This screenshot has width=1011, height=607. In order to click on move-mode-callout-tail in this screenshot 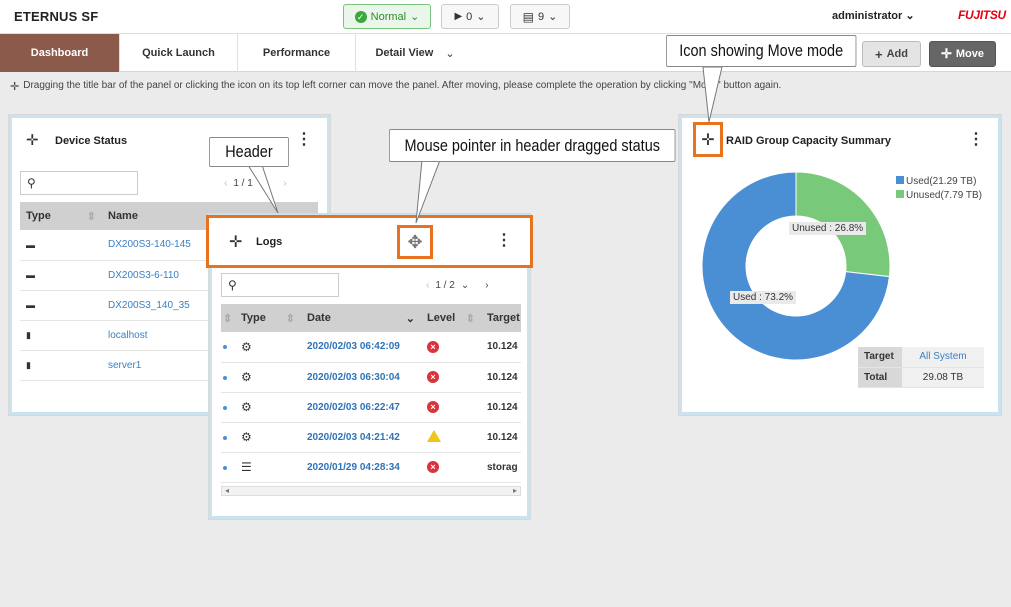, I will do `click(712, 94)`.